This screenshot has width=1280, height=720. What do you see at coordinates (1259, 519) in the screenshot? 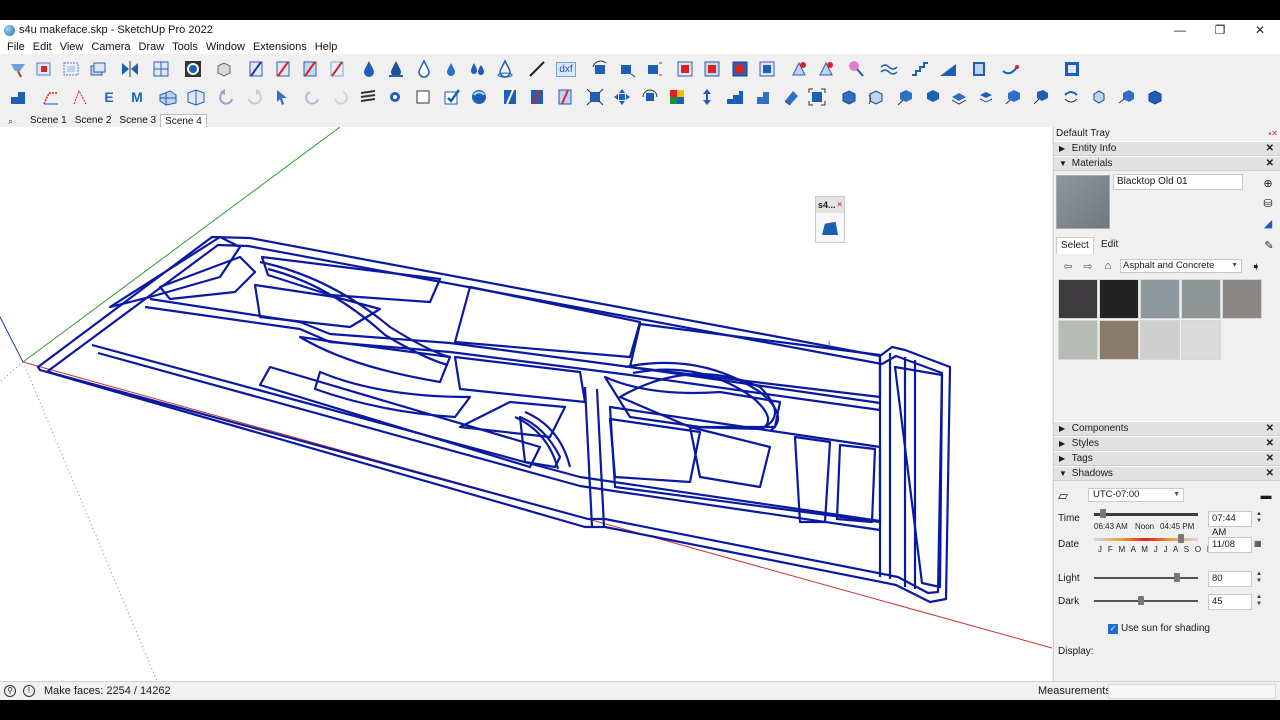
I see `time-spinner: ▲ ▼` at bounding box center [1259, 519].